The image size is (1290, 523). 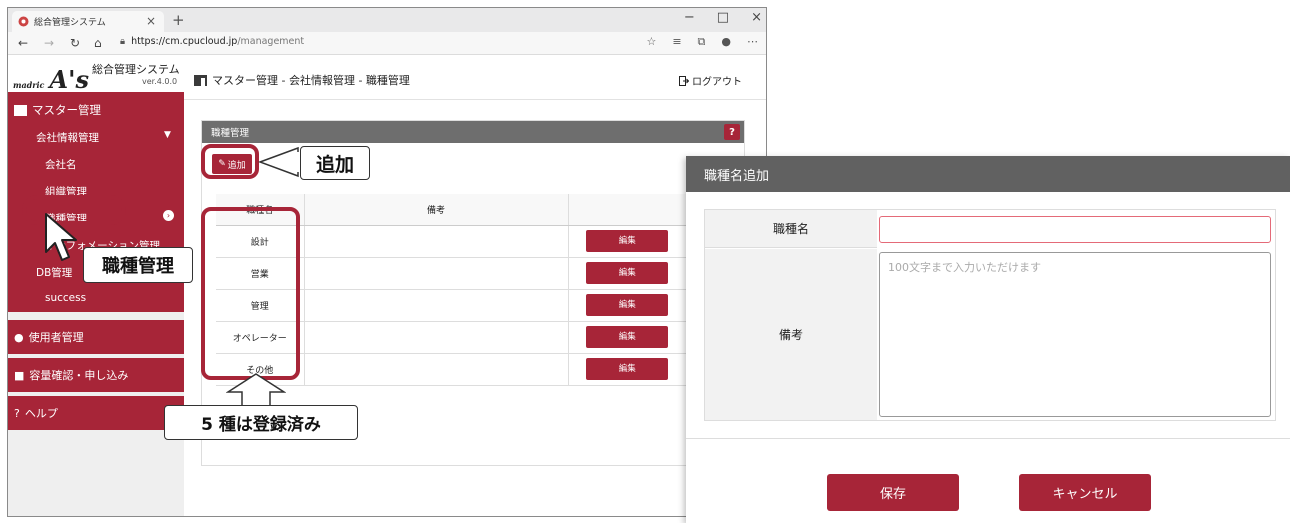 I want to click on column-header-note: 備考, so click(x=436, y=210).